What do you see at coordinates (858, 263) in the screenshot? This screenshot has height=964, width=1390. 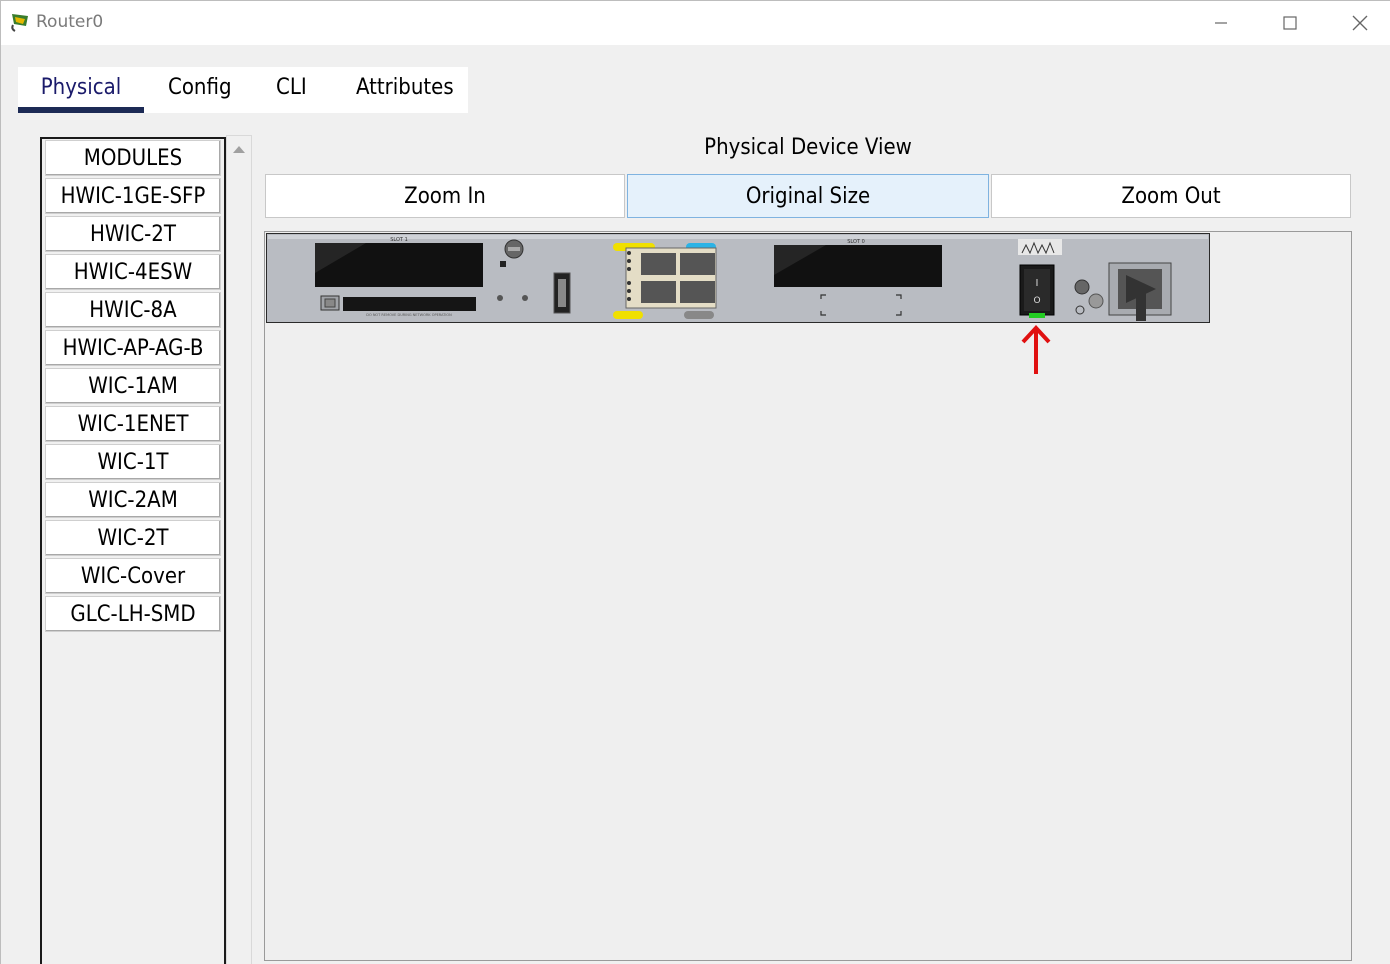 I see `hwic-slot-0: SLOT 0` at bounding box center [858, 263].